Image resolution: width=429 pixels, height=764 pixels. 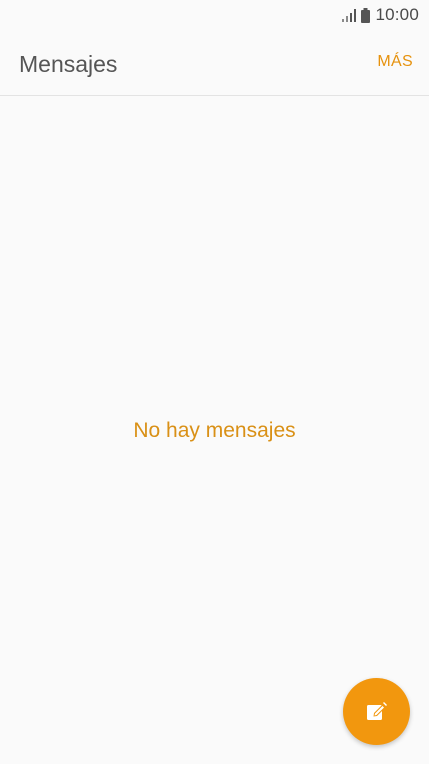 What do you see at coordinates (214, 63) in the screenshot?
I see `app-bar: Mensajes MÁS` at bounding box center [214, 63].